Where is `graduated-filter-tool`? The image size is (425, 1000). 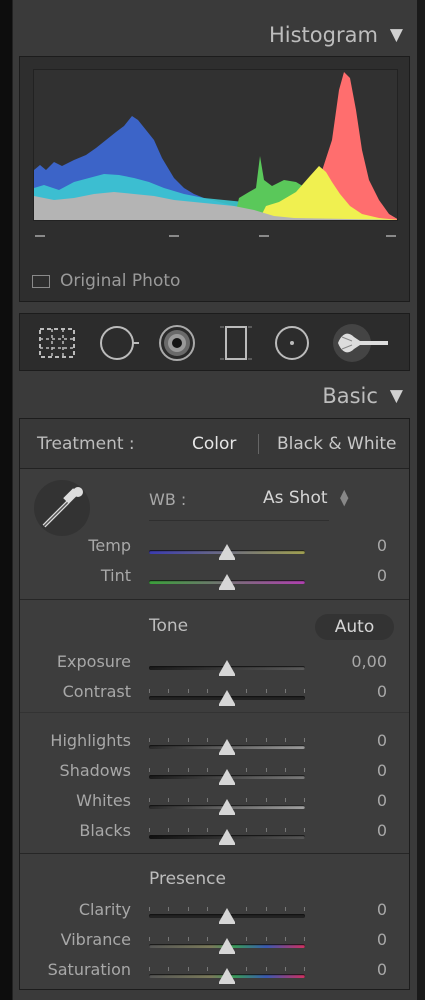 graduated-filter-tool is located at coordinates (236, 343).